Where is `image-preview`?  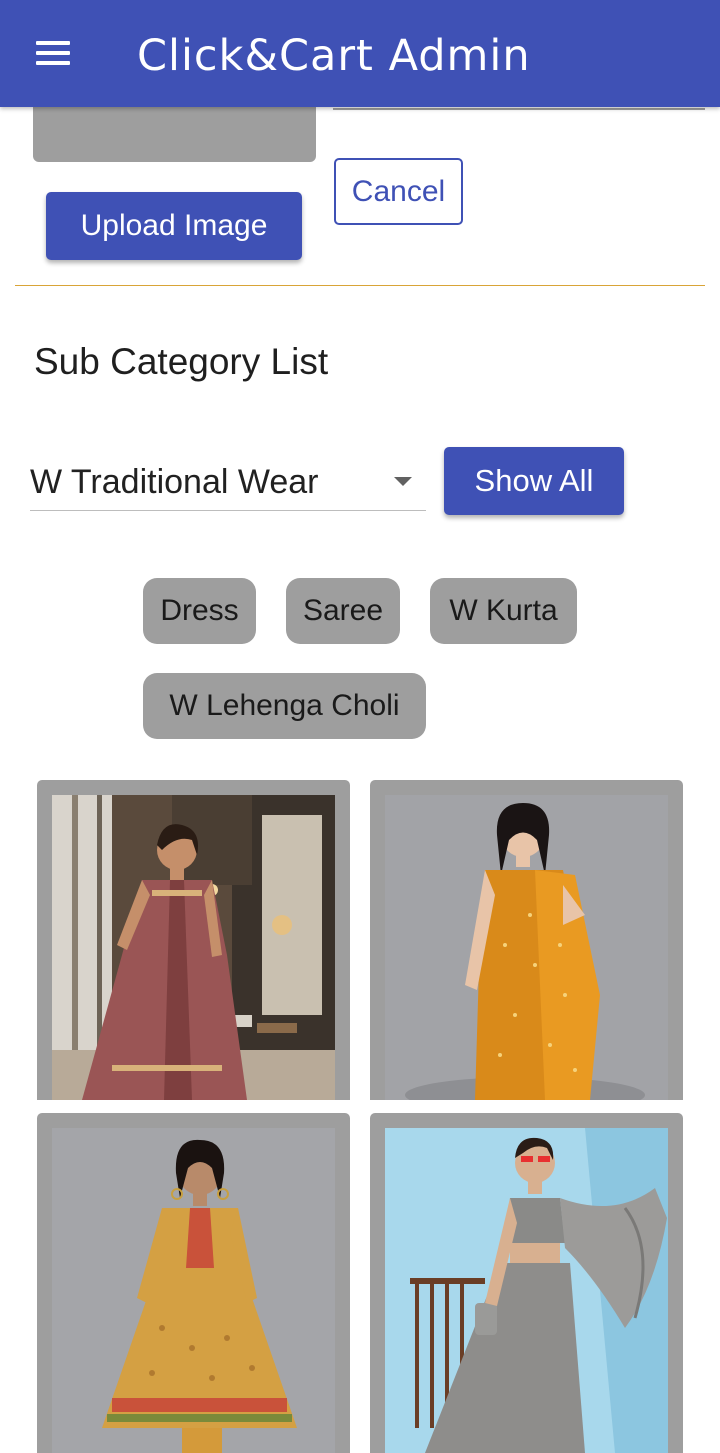
image-preview is located at coordinates (174, 131).